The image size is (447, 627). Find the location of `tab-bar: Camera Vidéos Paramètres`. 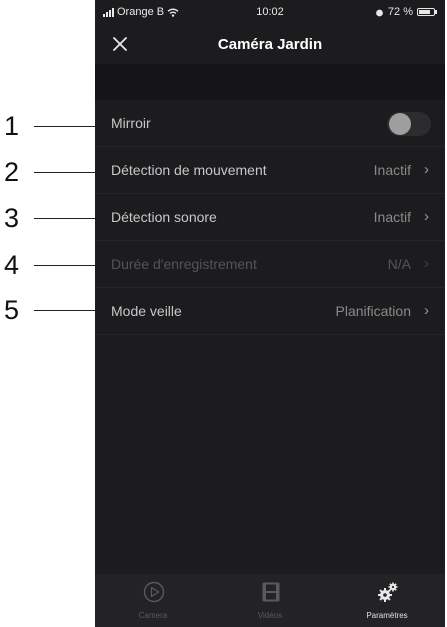

tab-bar: Camera Vidéos Paramètres is located at coordinates (270, 600).